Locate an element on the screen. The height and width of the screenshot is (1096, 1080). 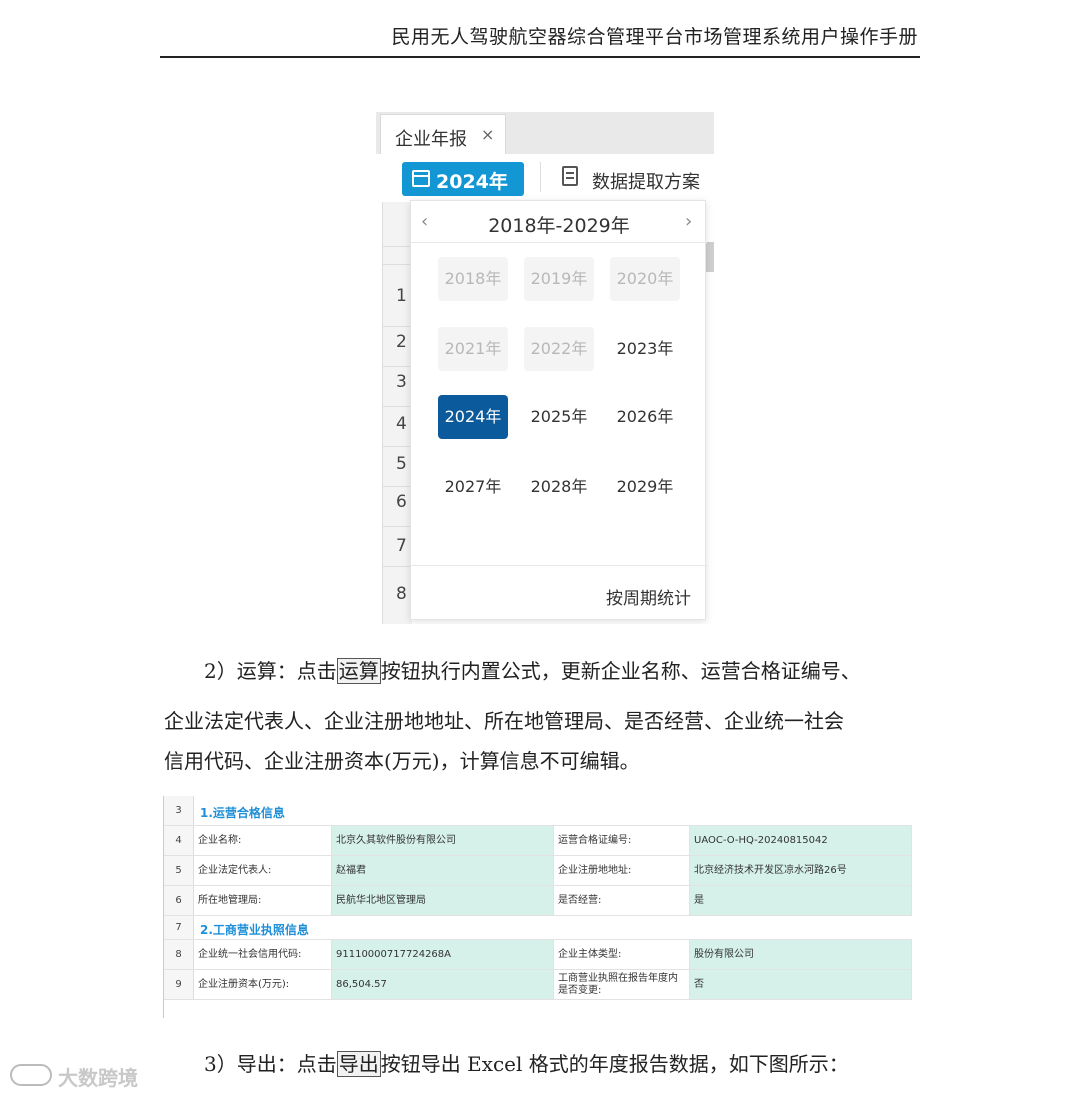
table-row: 9 企业注册资本(万元): 86,504.57 工商营业执照在报告年度内是否变更: 否 is located at coordinates (538, 985).